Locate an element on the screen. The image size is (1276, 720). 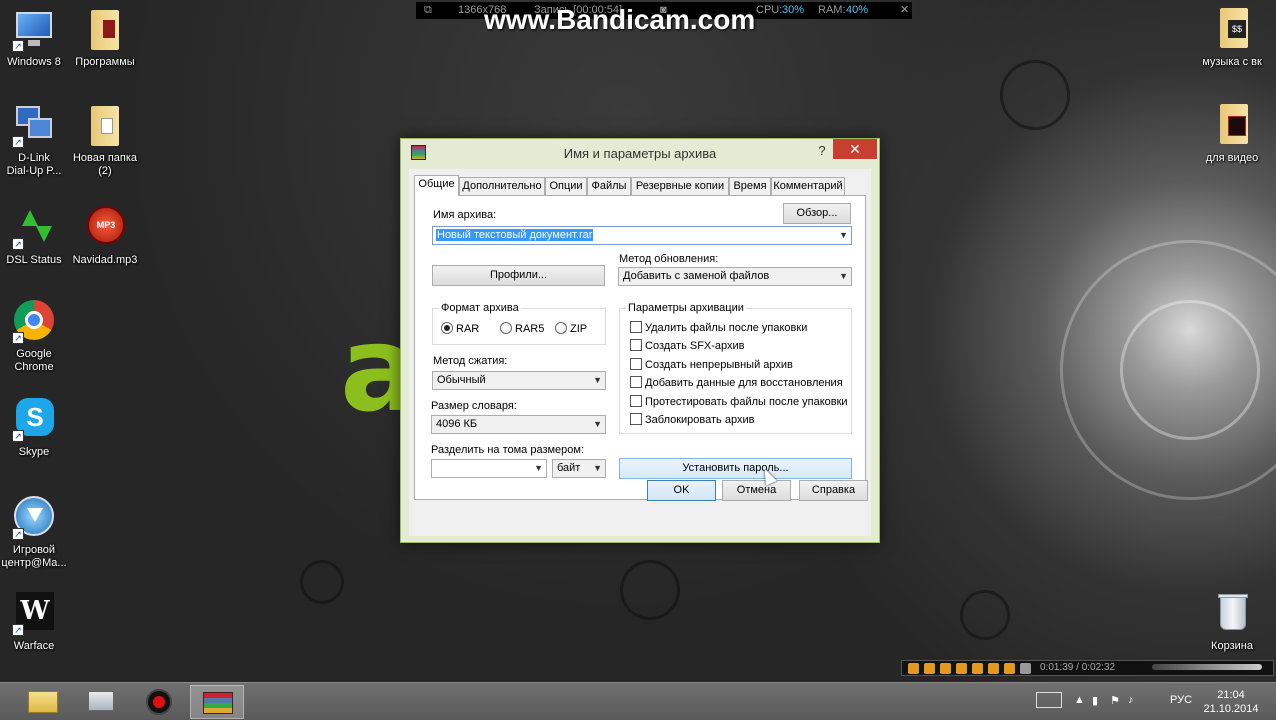
desktop-icon-for-video: для видео is located at coordinates (1232, 134).